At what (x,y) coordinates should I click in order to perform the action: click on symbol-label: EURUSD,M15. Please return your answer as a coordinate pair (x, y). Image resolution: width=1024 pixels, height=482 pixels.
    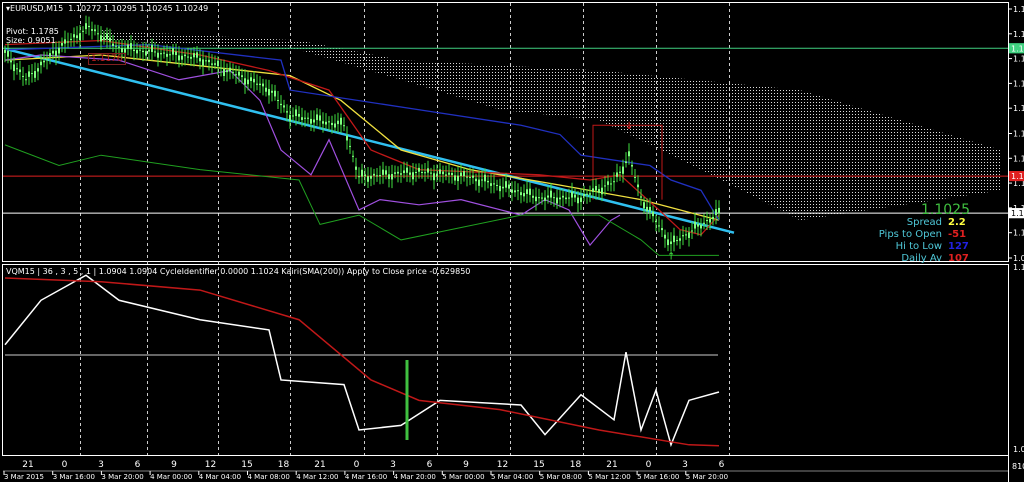
    Looking at the image, I should click on (37, 8).